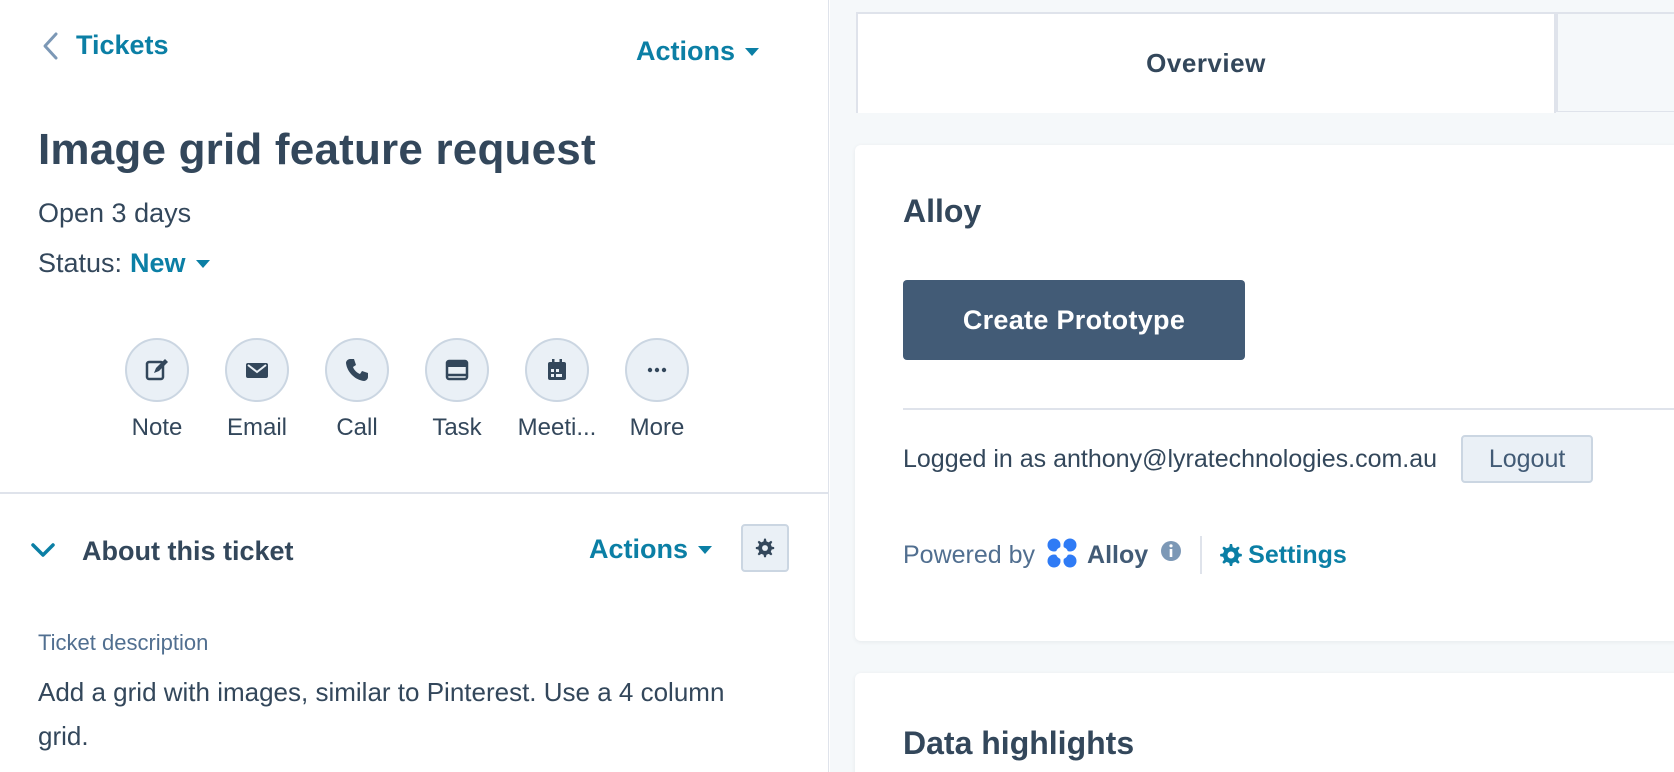  Describe the element at coordinates (1206, 62) in the screenshot. I see `tab-overview: Overview` at that location.